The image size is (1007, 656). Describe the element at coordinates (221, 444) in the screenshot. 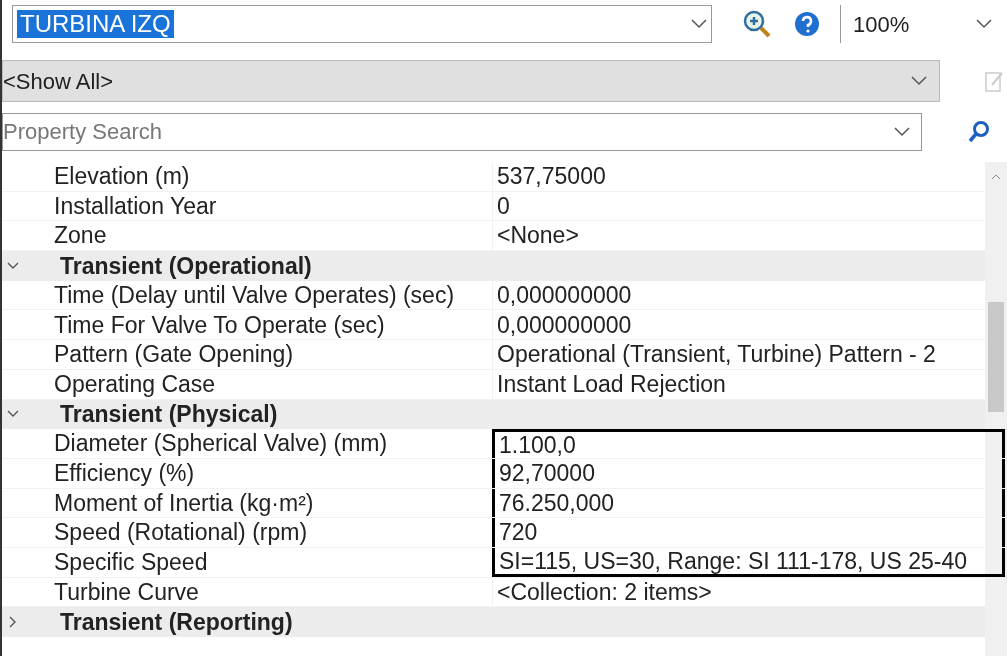

I see `property-name: Diameter (Spherical Valve) (mm)` at that location.